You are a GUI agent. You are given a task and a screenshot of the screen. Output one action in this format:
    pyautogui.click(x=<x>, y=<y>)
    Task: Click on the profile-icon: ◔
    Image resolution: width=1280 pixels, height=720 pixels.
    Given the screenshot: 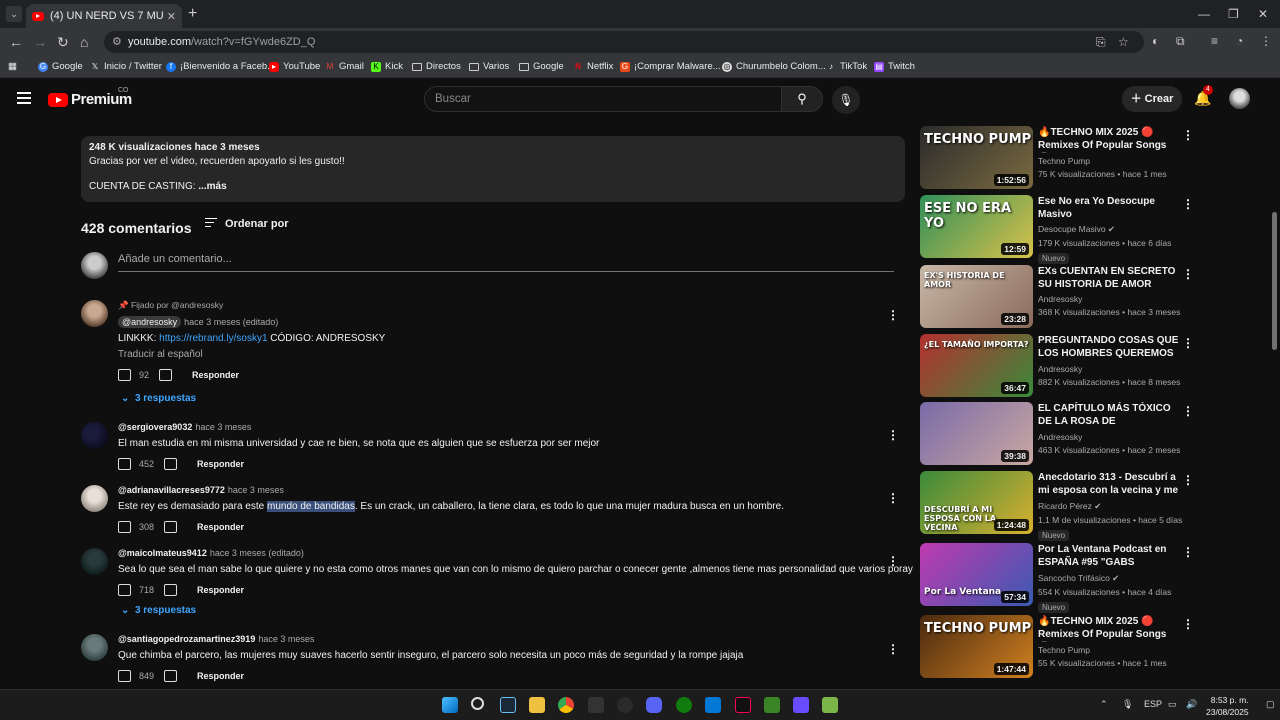 What is the action you would take?
    pyautogui.click(x=1239, y=41)
    